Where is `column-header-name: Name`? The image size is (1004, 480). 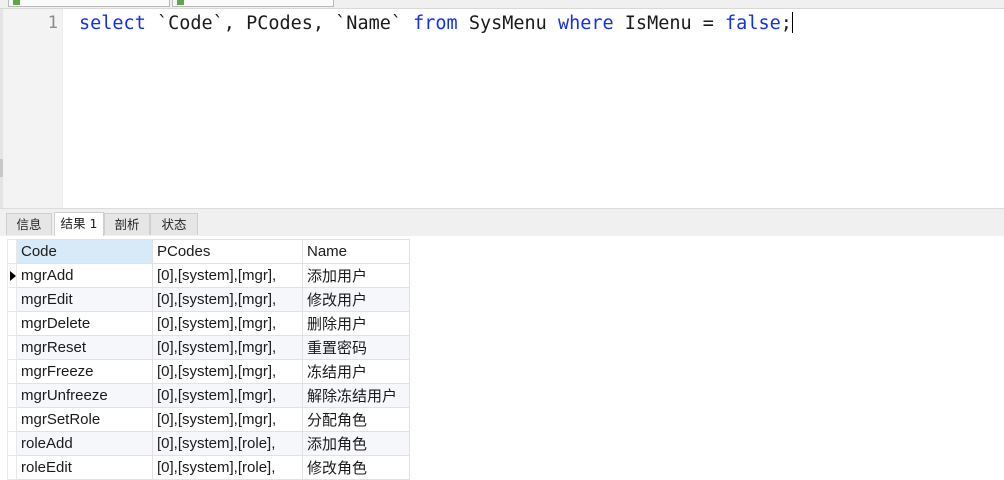
column-header-name: Name is located at coordinates (356, 251).